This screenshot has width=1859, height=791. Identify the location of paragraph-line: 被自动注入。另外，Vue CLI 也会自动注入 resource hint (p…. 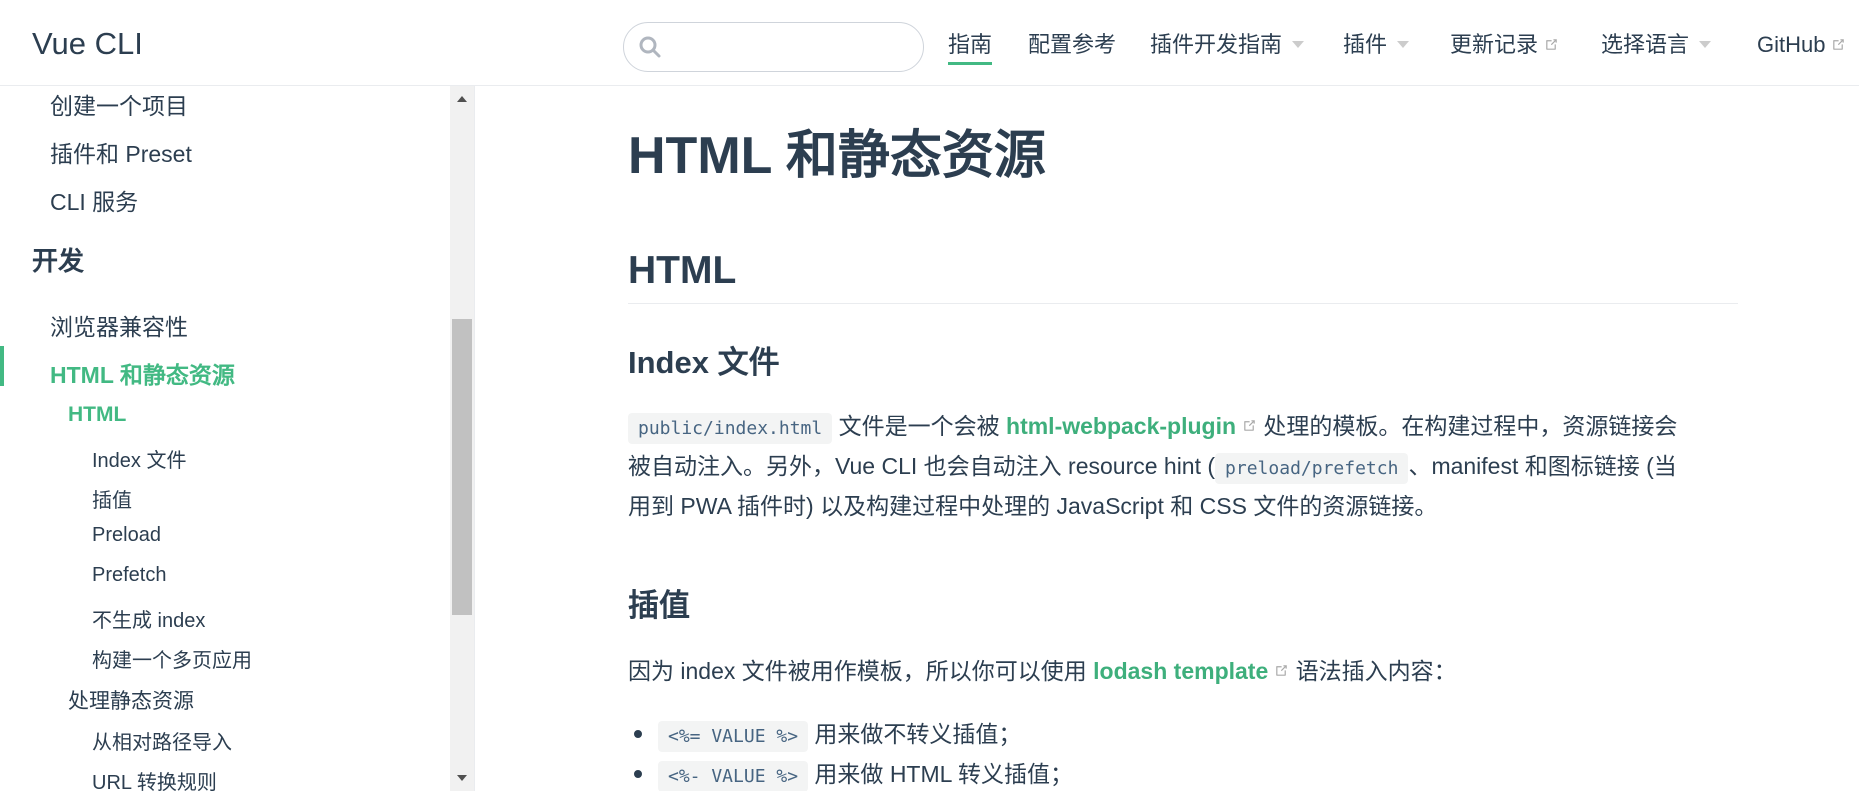
(1183, 466).